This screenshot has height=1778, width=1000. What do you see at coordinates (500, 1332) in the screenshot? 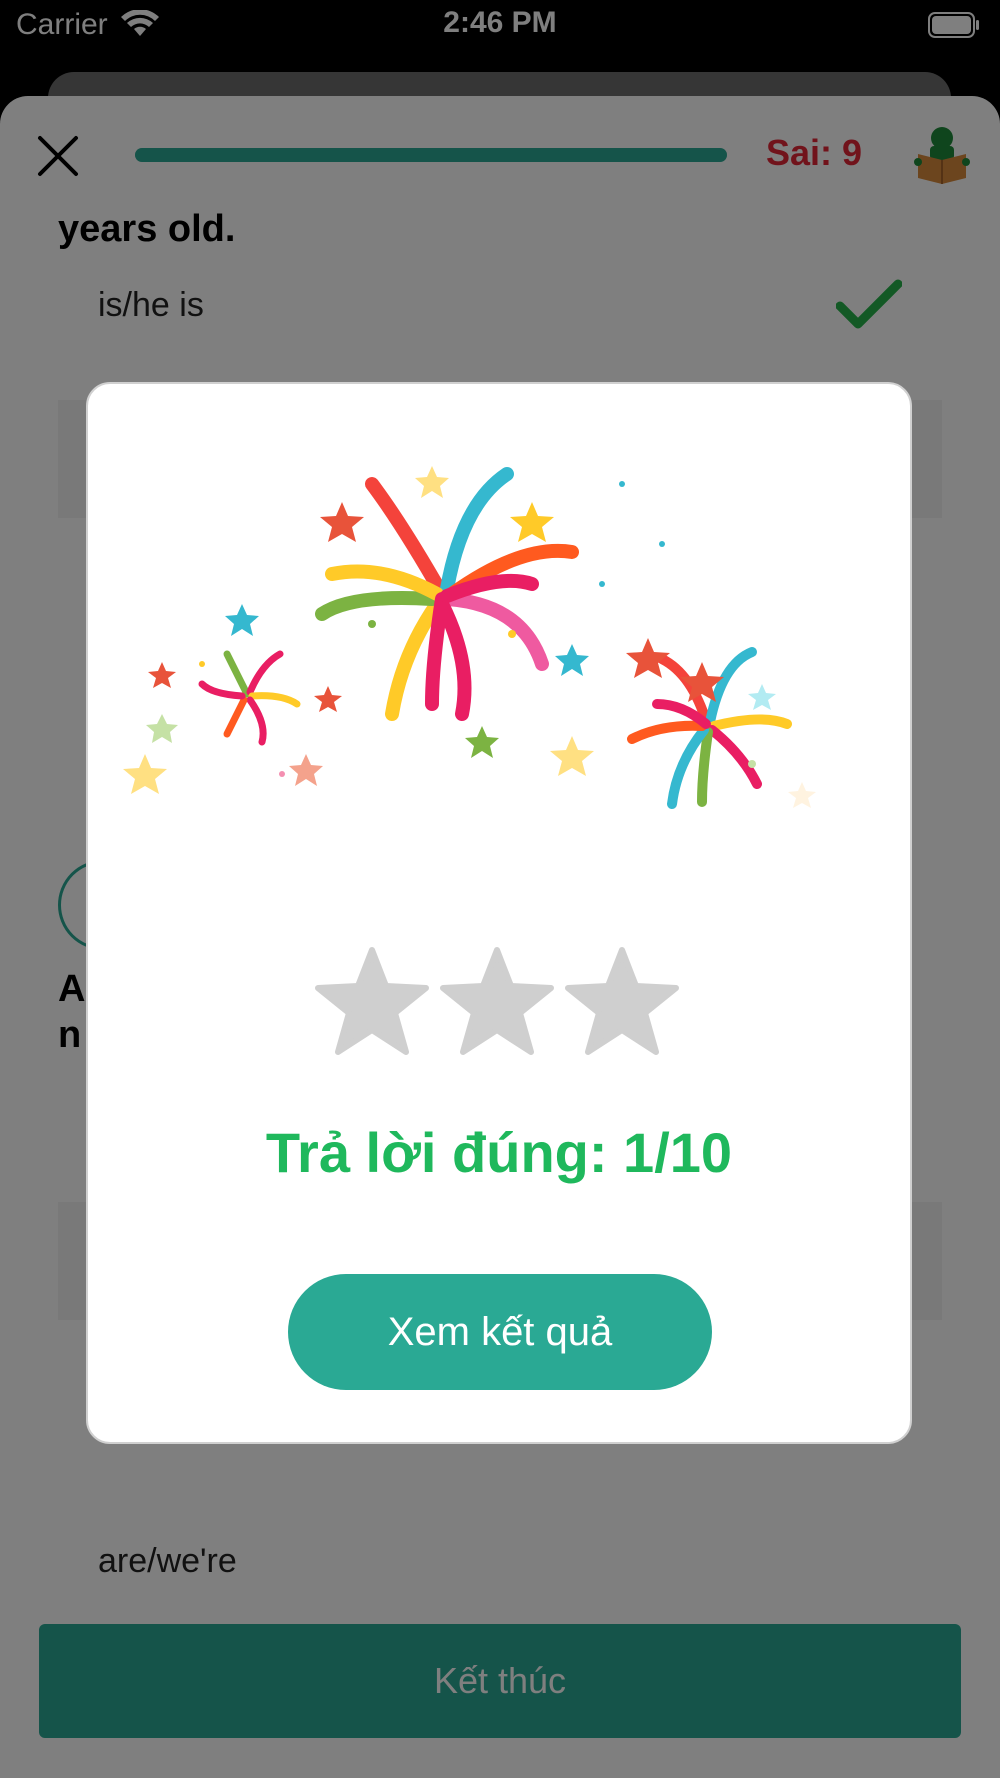
I see `view-results-button: Xem kết quả` at bounding box center [500, 1332].